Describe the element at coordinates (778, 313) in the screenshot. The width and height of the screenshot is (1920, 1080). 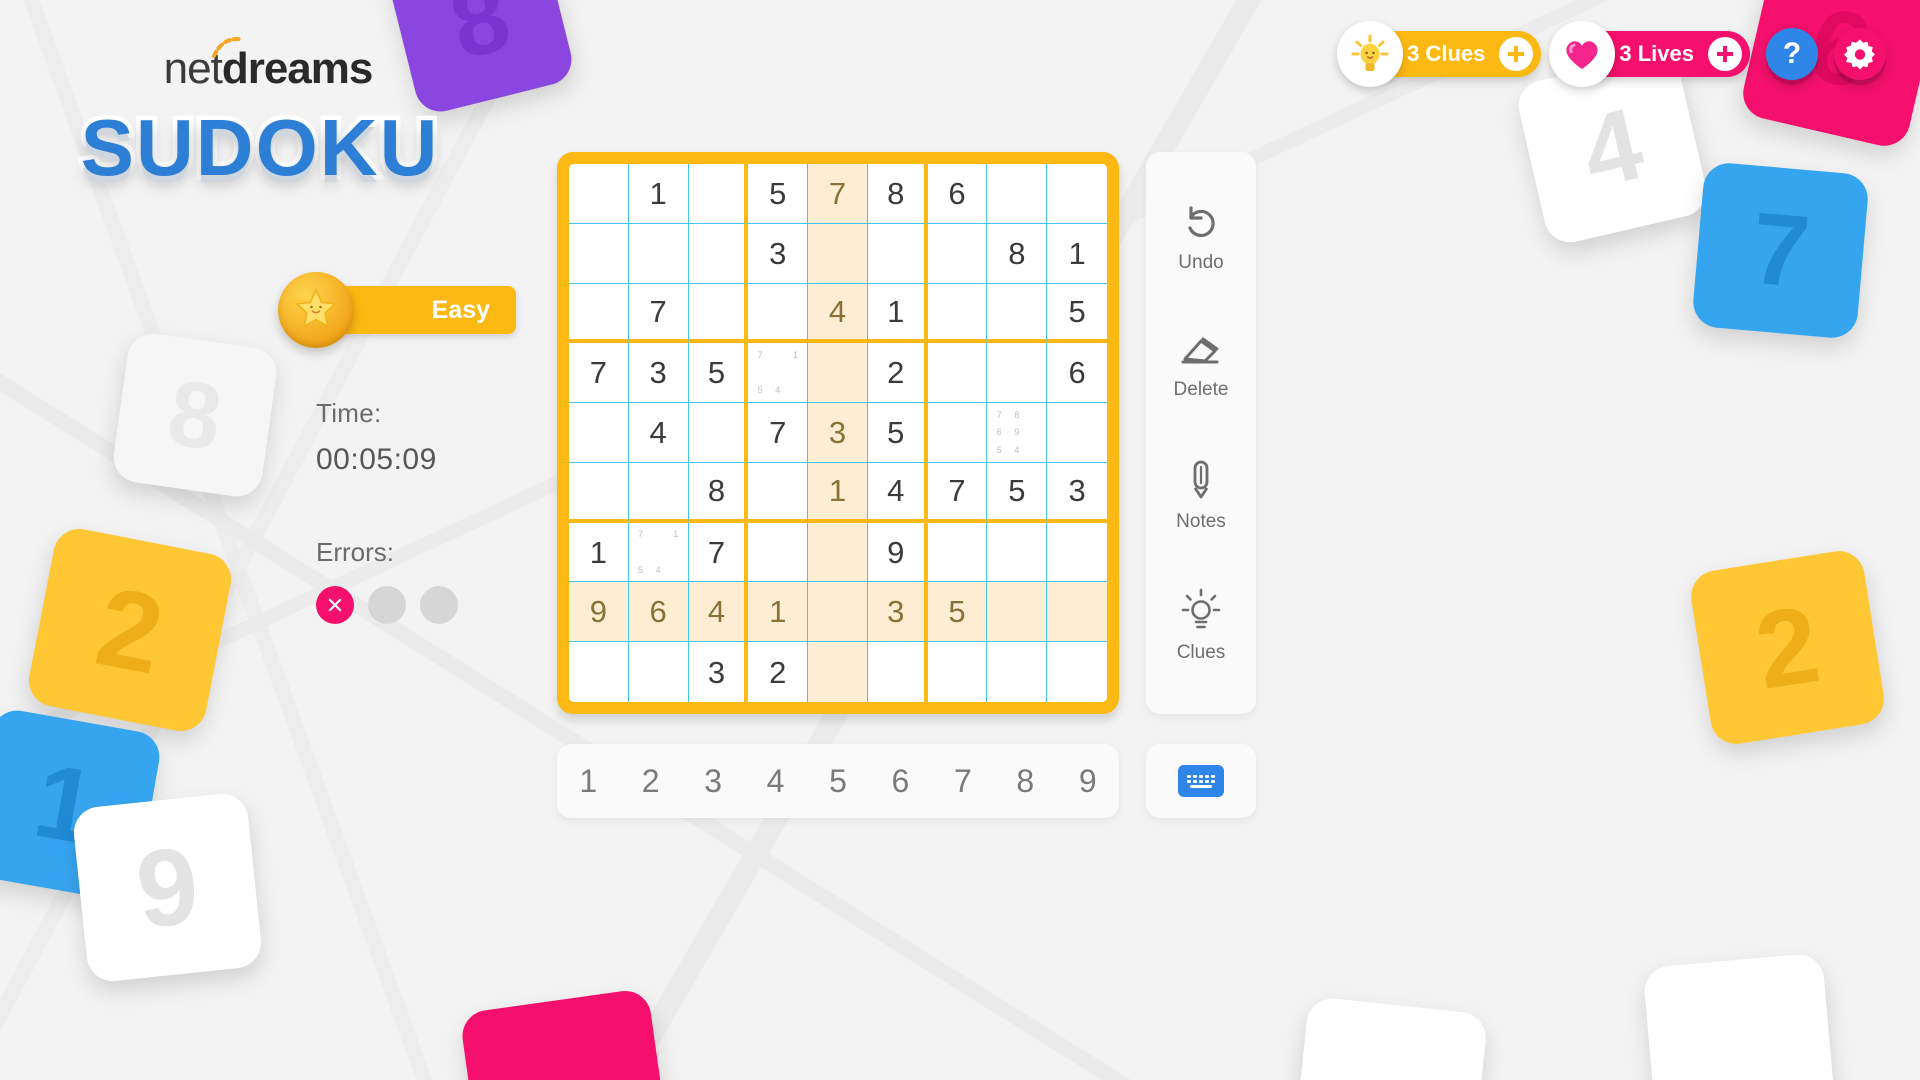
I see `sudoku-cell-r3c4` at that location.